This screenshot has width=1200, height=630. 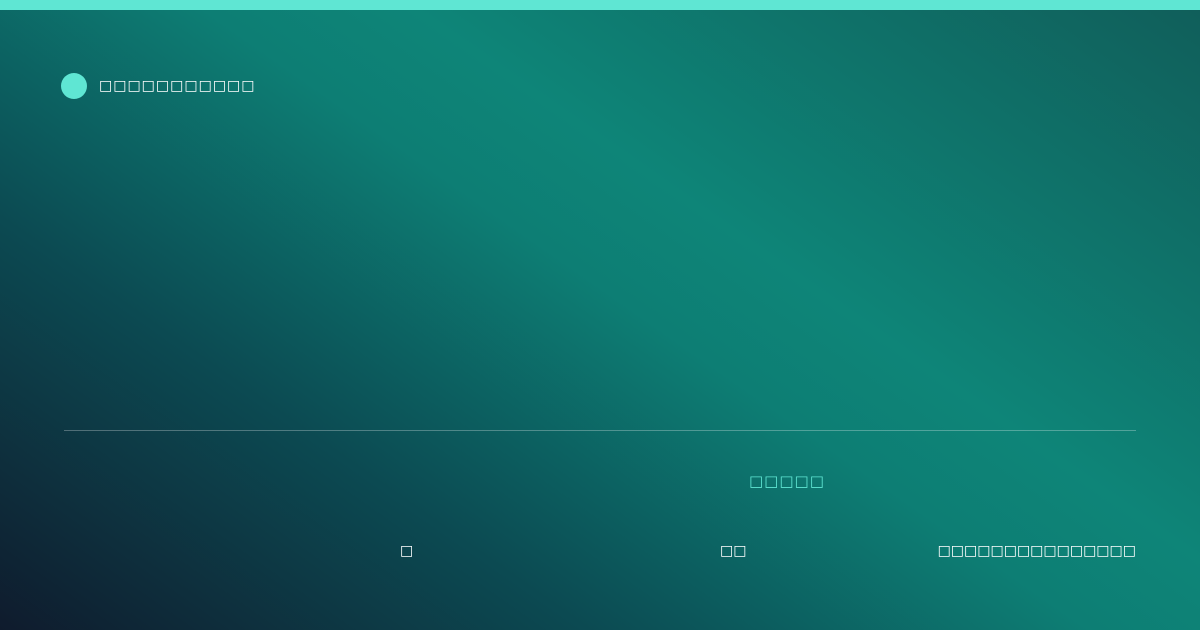 I want to click on tagline: □□□□□, so click(x=787, y=481).